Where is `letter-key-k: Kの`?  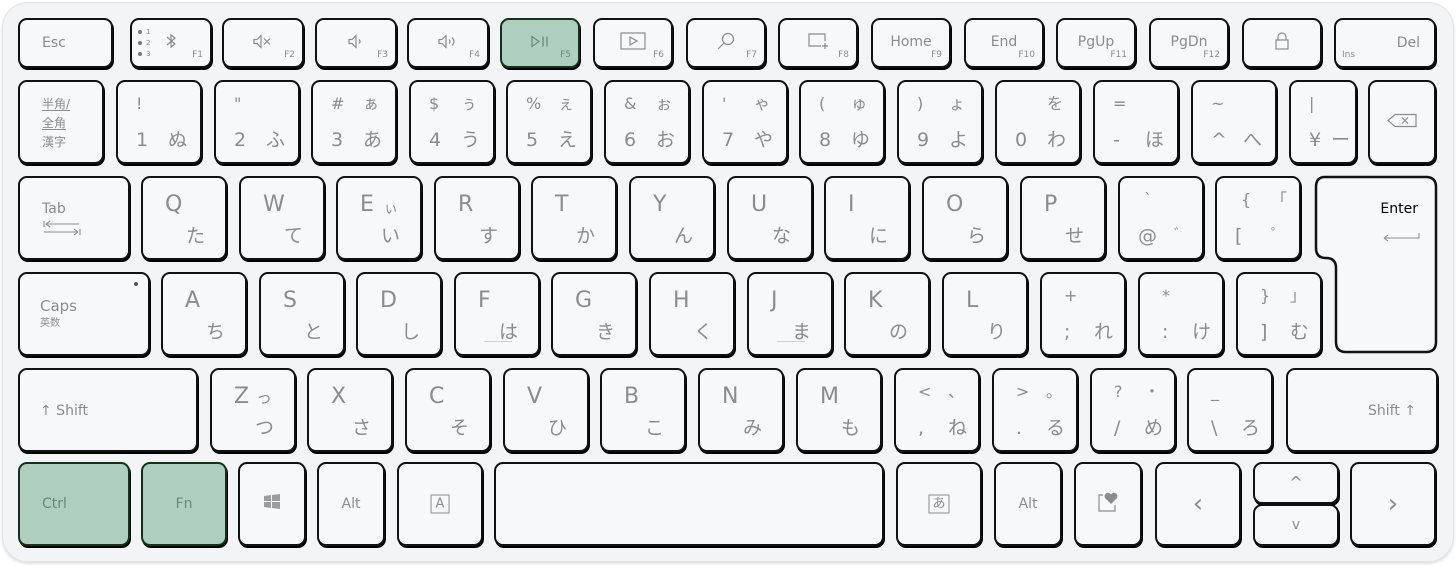
letter-key-k: Kの is located at coordinates (887, 314).